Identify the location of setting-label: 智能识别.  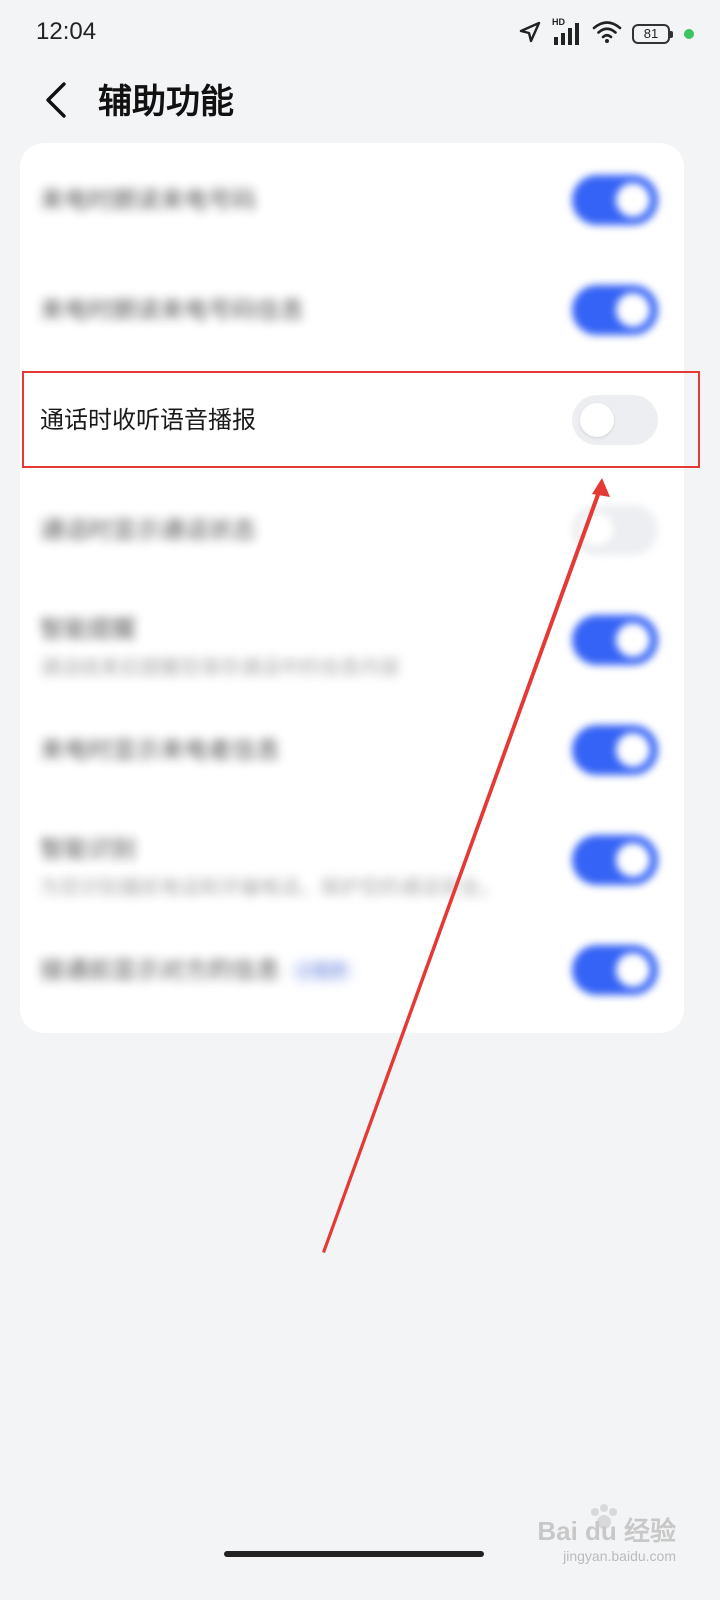
(88, 849).